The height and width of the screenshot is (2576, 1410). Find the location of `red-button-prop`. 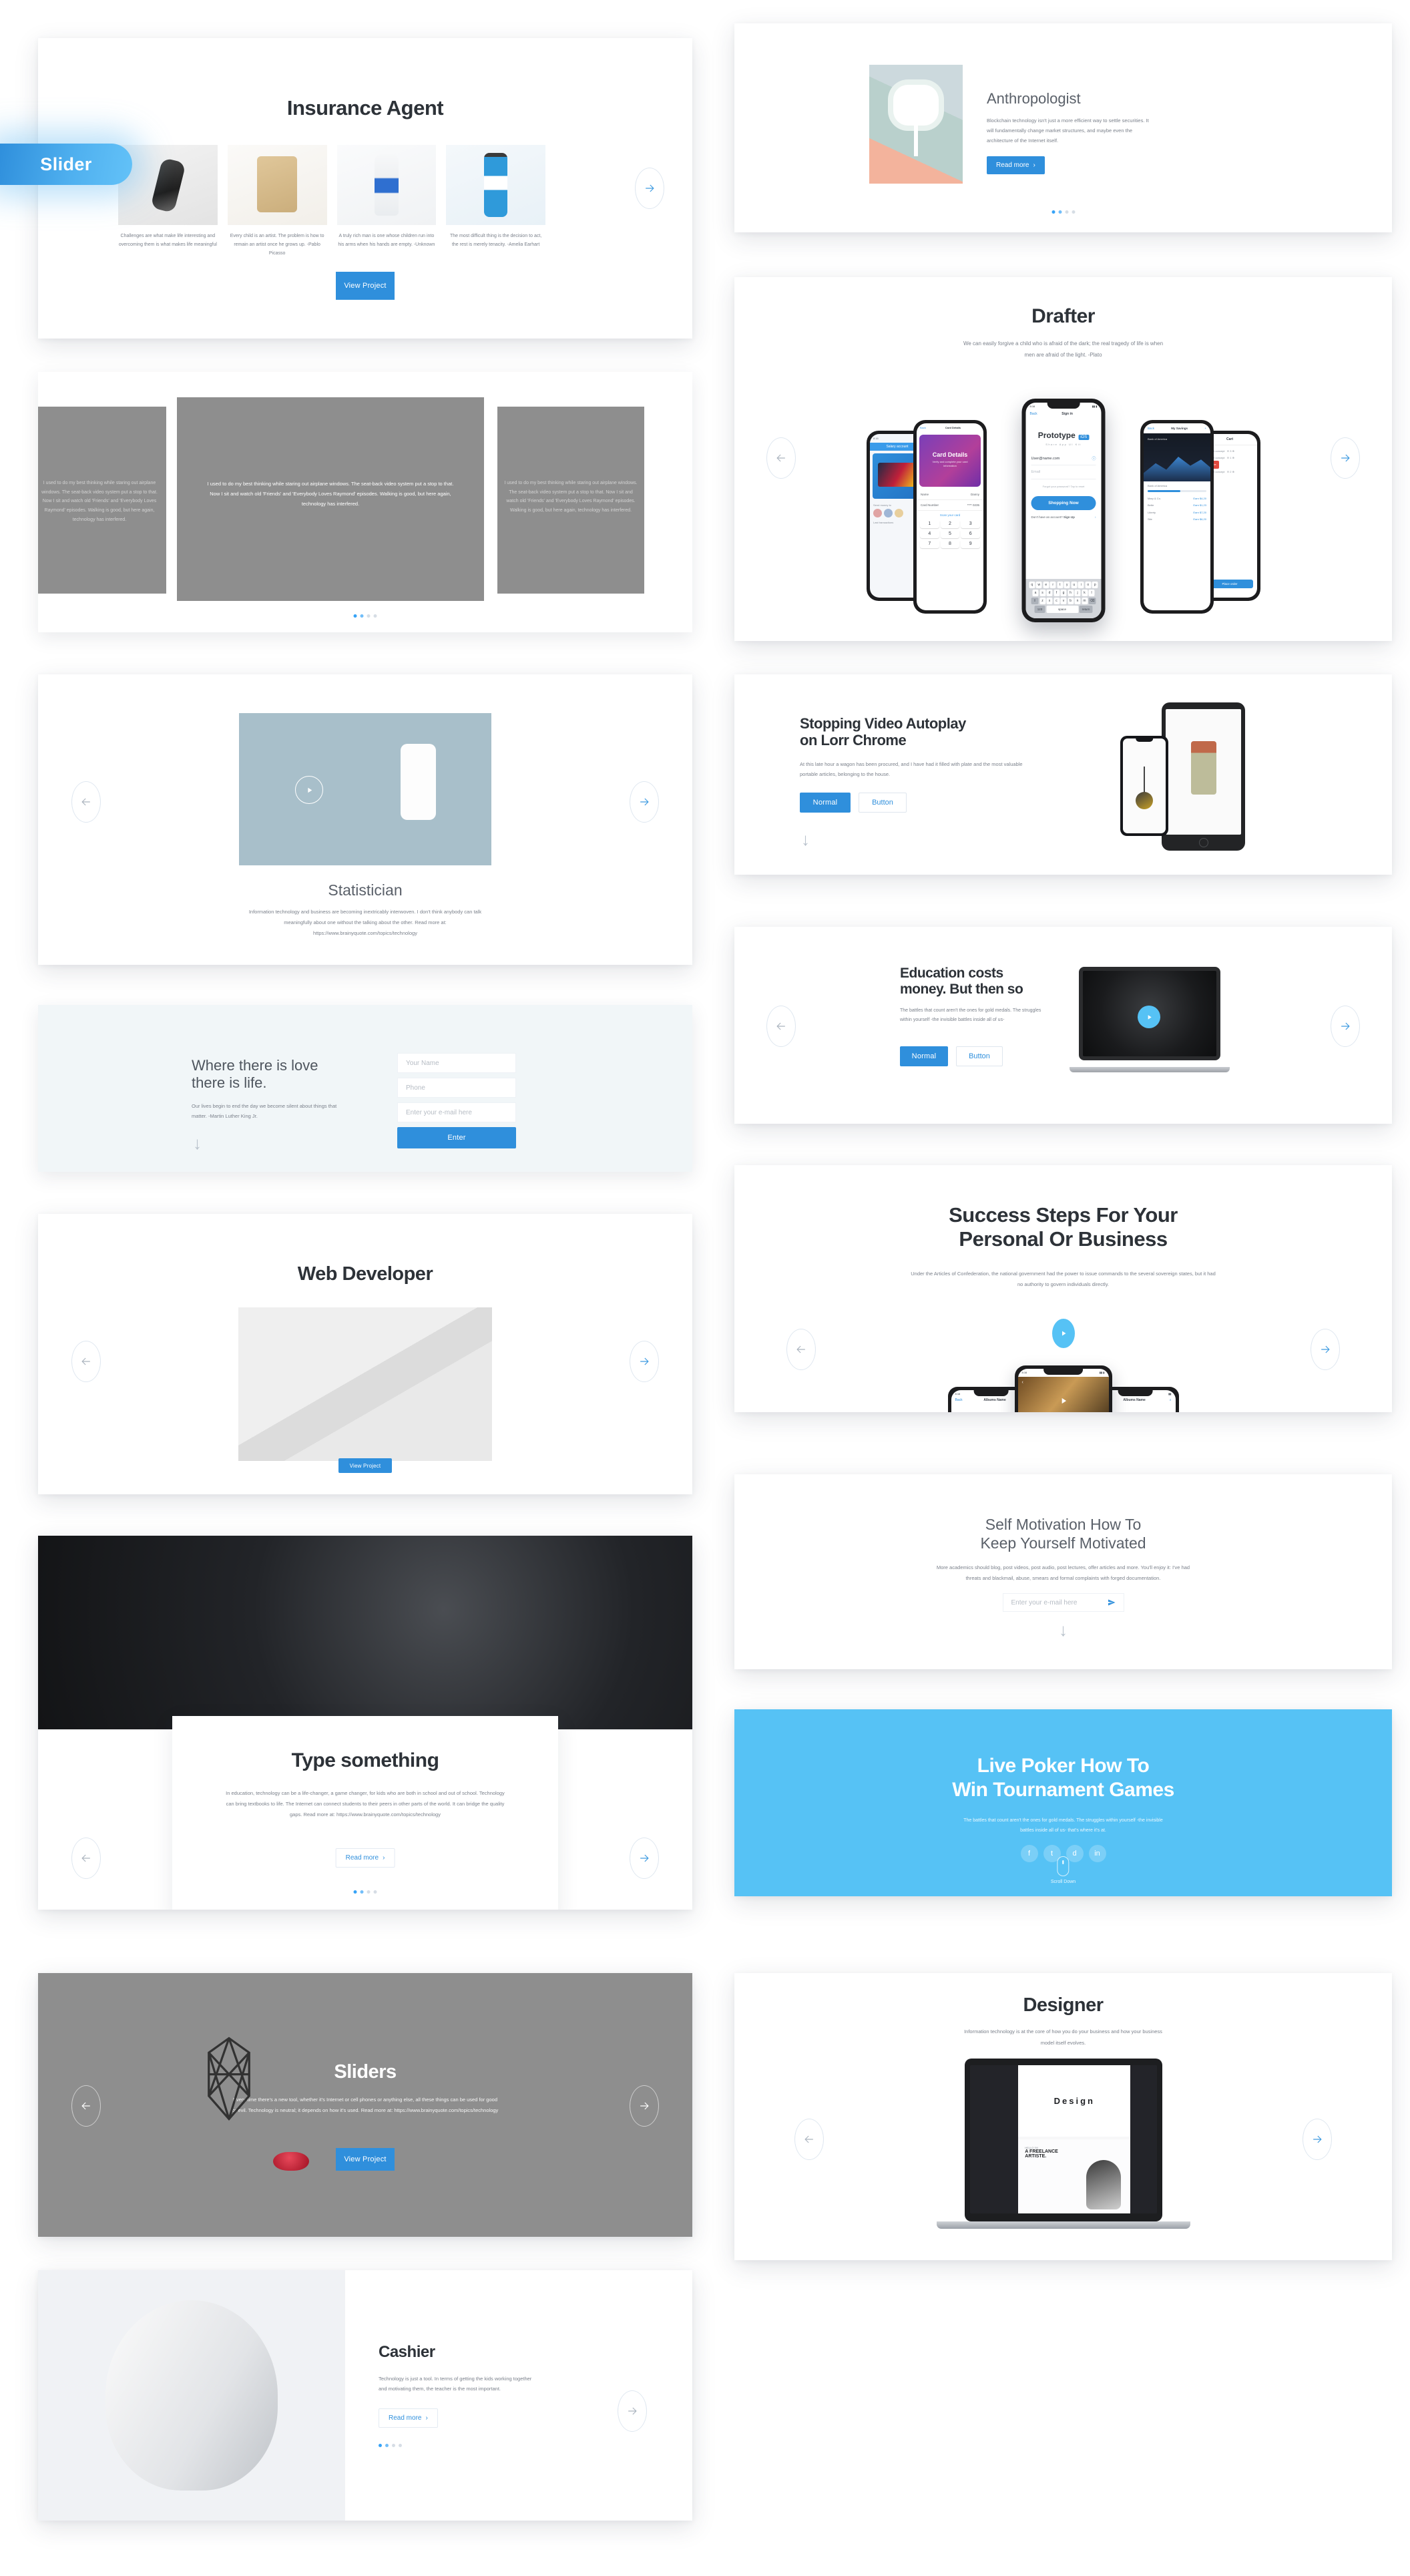

red-button-prop is located at coordinates (291, 2161).